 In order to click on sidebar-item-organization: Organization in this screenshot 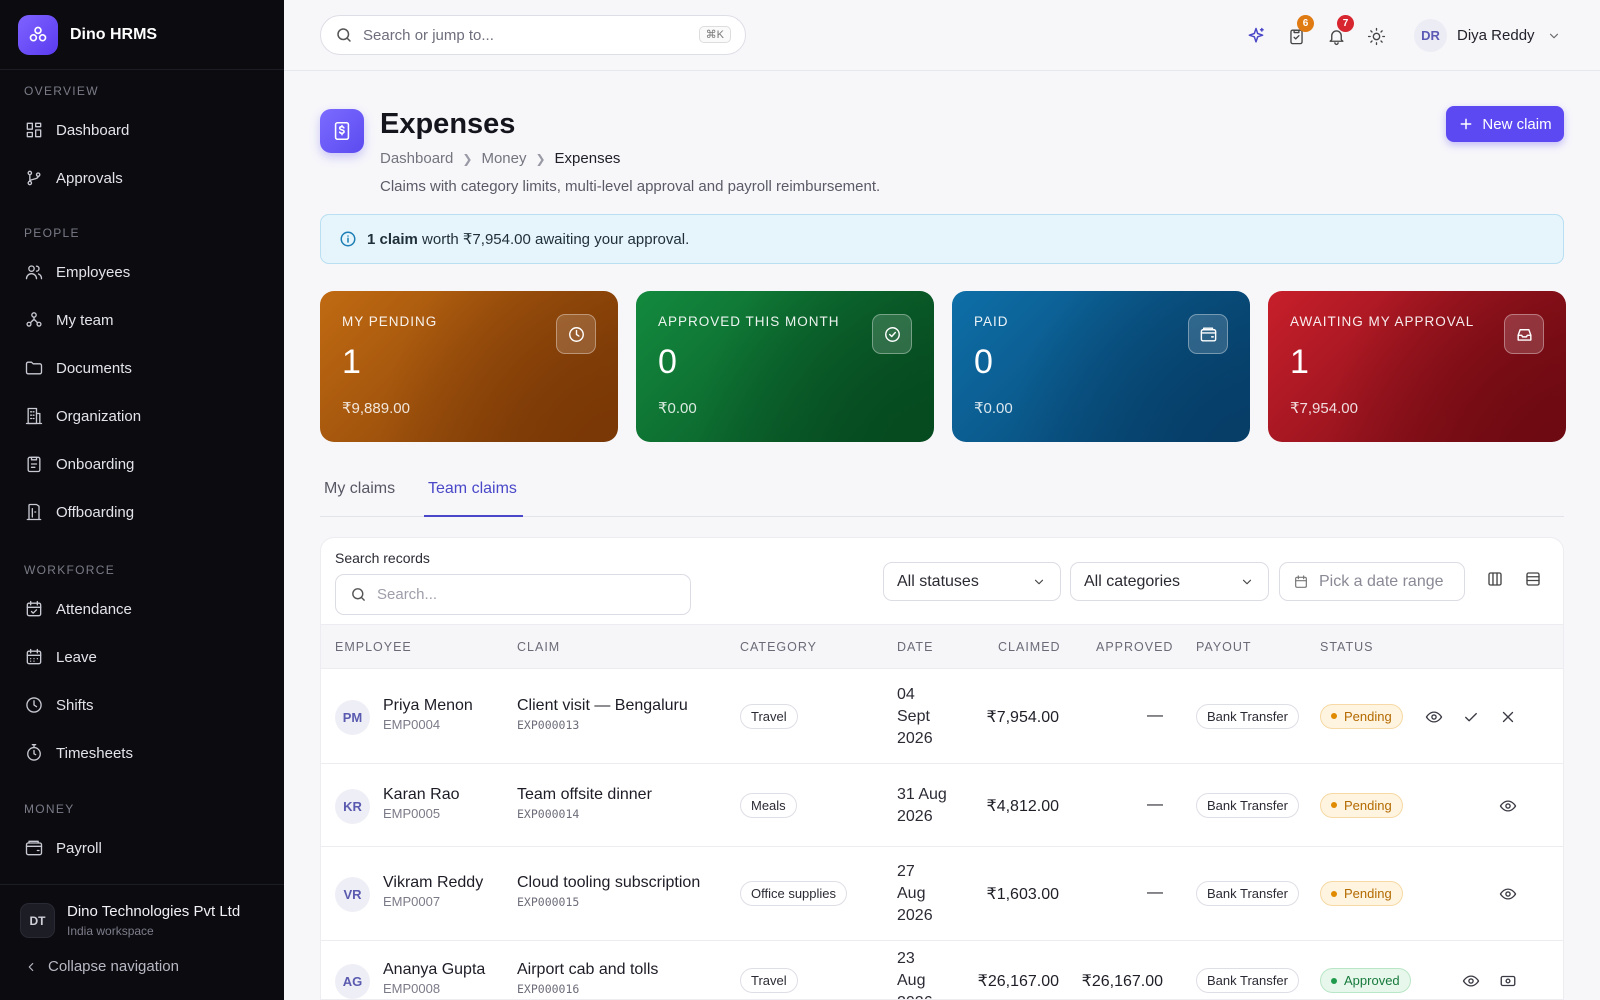, I will do `click(142, 416)`.